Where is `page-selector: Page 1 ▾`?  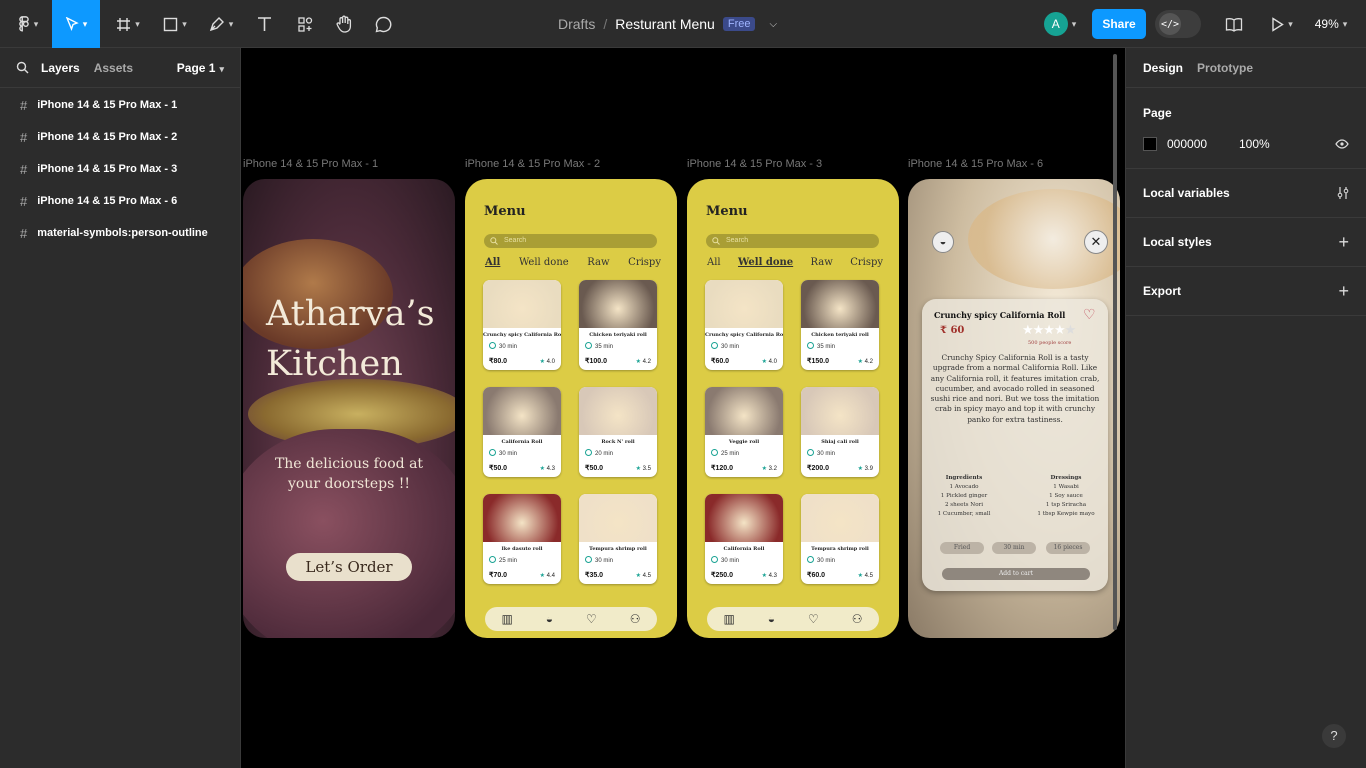
page-selector: Page 1 ▾ is located at coordinates (200, 68).